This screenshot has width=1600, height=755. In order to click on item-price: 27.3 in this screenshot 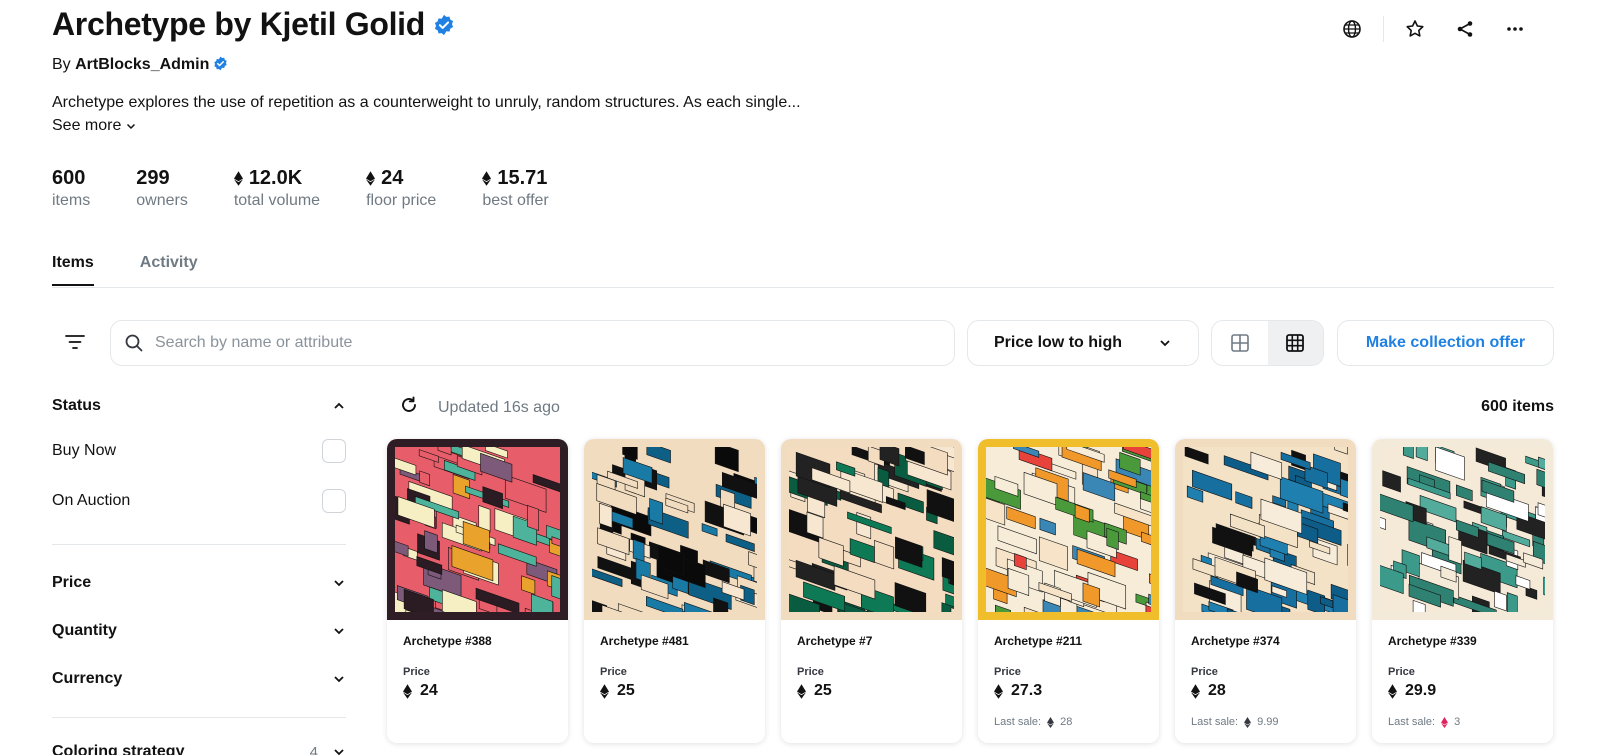, I will do `click(1068, 691)`.